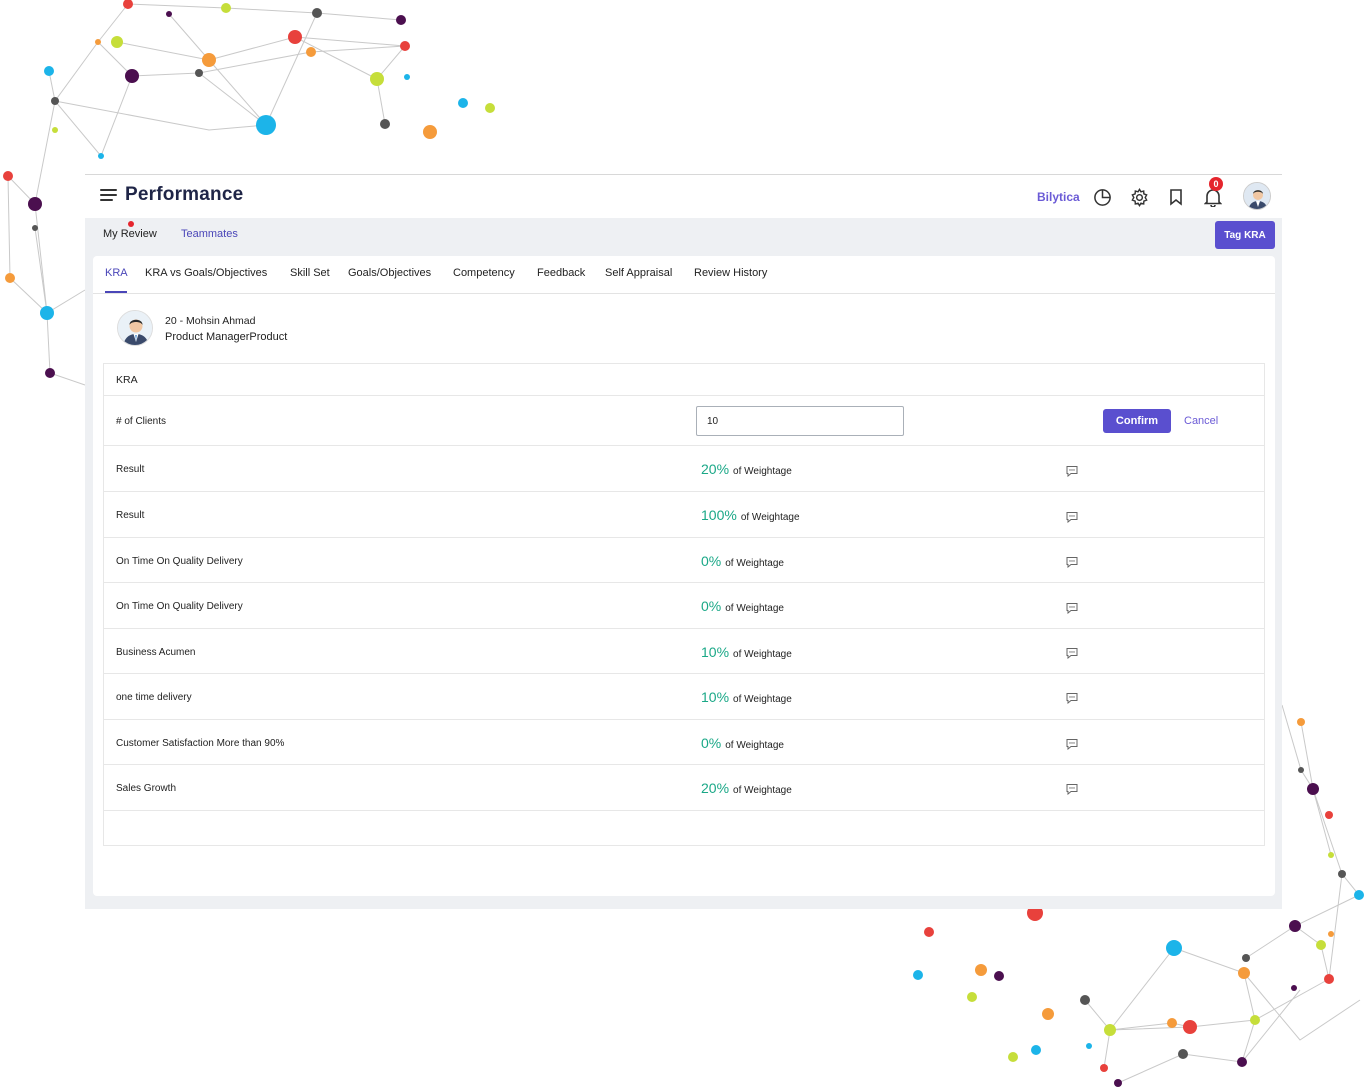  Describe the element at coordinates (209, 234) in the screenshot. I see `subnav-teammates: Teammates` at that location.